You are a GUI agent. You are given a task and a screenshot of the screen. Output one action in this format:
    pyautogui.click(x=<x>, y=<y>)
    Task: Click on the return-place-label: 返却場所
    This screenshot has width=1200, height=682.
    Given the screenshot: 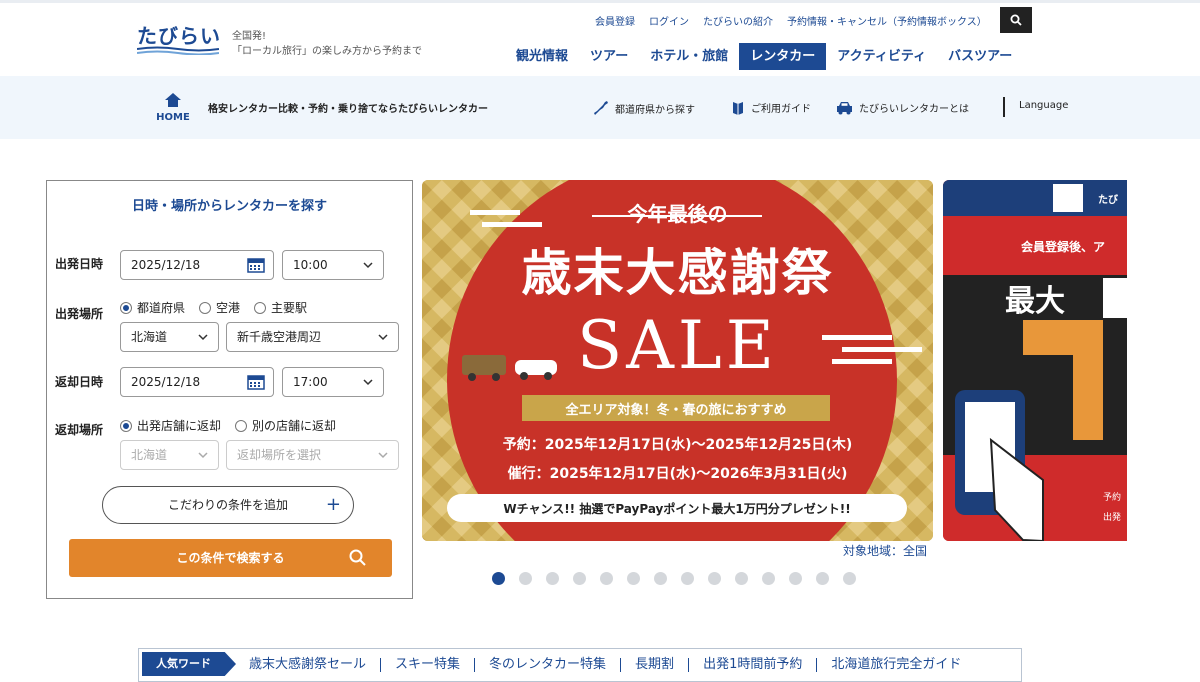 What is the action you would take?
    pyautogui.click(x=79, y=430)
    